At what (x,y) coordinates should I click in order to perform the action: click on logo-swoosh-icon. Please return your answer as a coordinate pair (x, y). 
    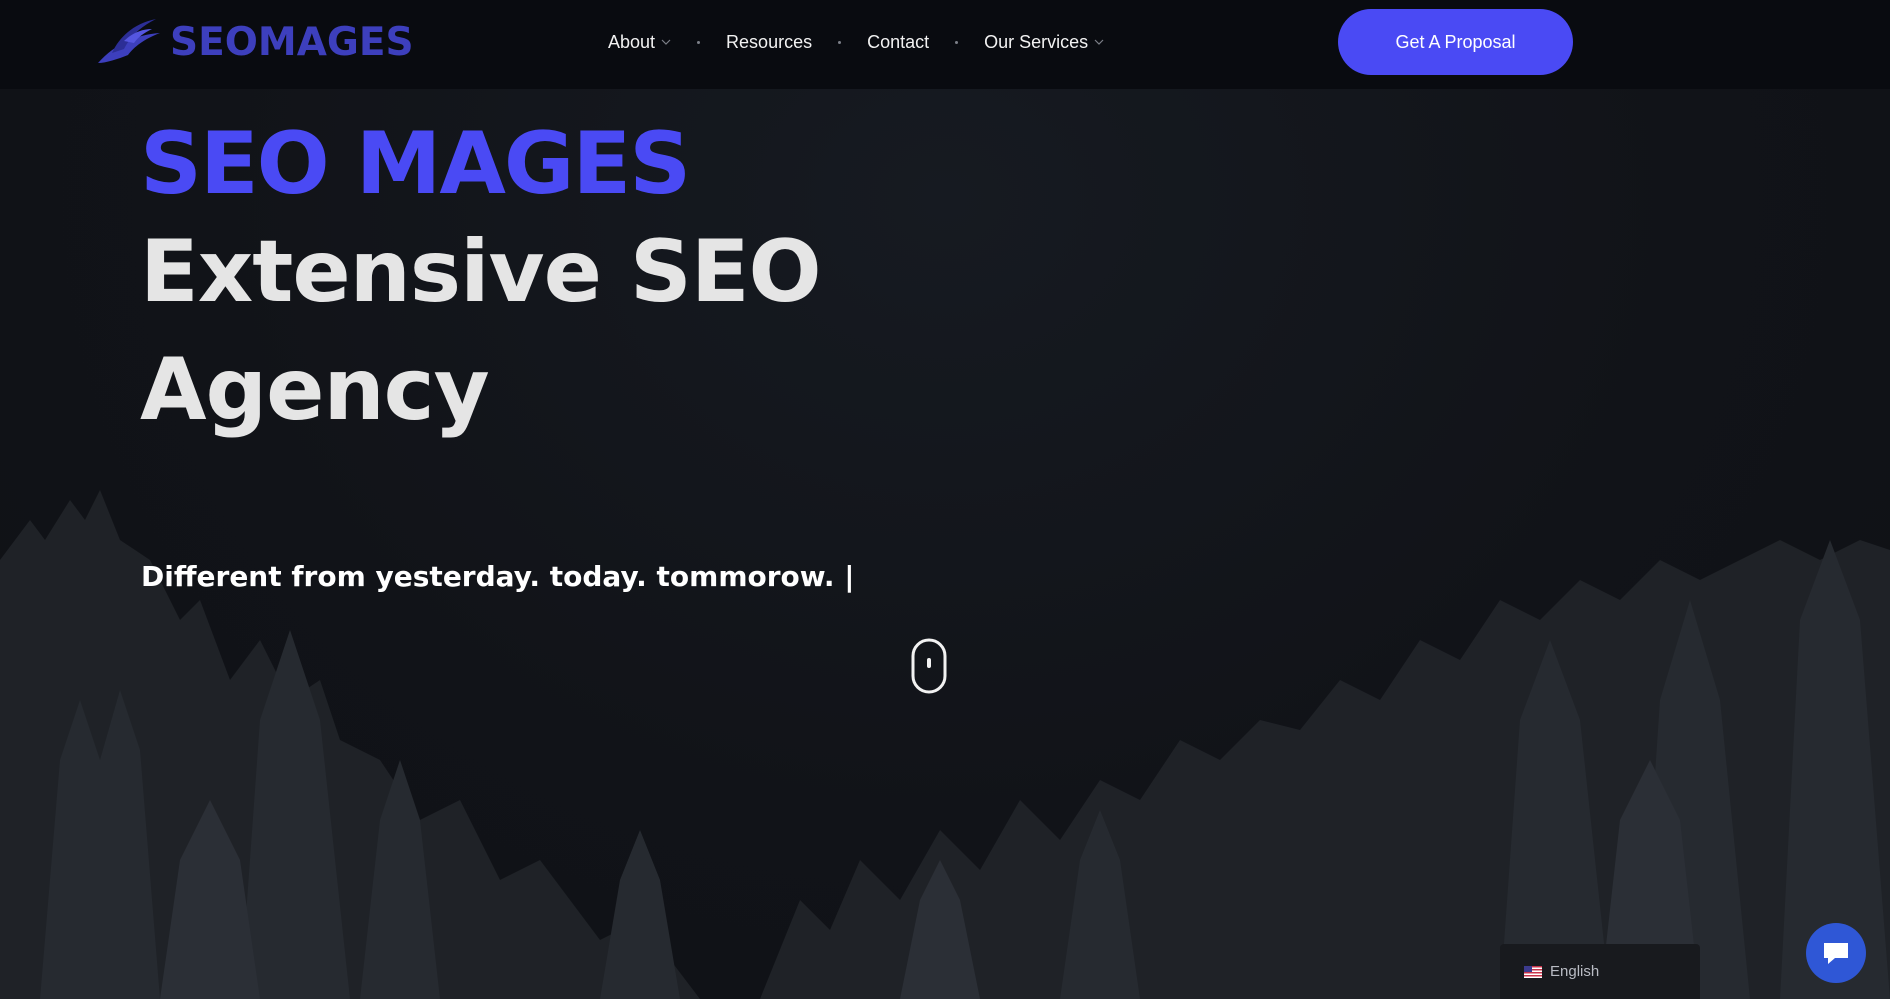
    Looking at the image, I should click on (129, 41).